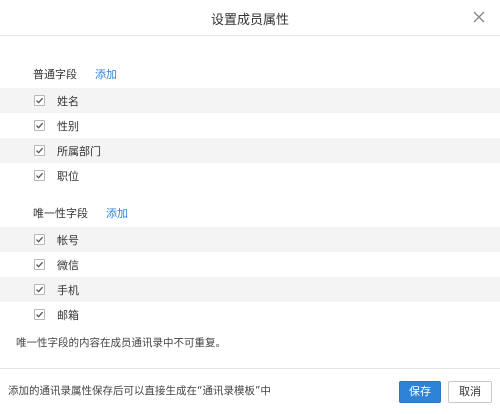 The height and width of the screenshot is (414, 500). Describe the element at coordinates (68, 101) in the screenshot. I see `field-label: 姓名` at that location.